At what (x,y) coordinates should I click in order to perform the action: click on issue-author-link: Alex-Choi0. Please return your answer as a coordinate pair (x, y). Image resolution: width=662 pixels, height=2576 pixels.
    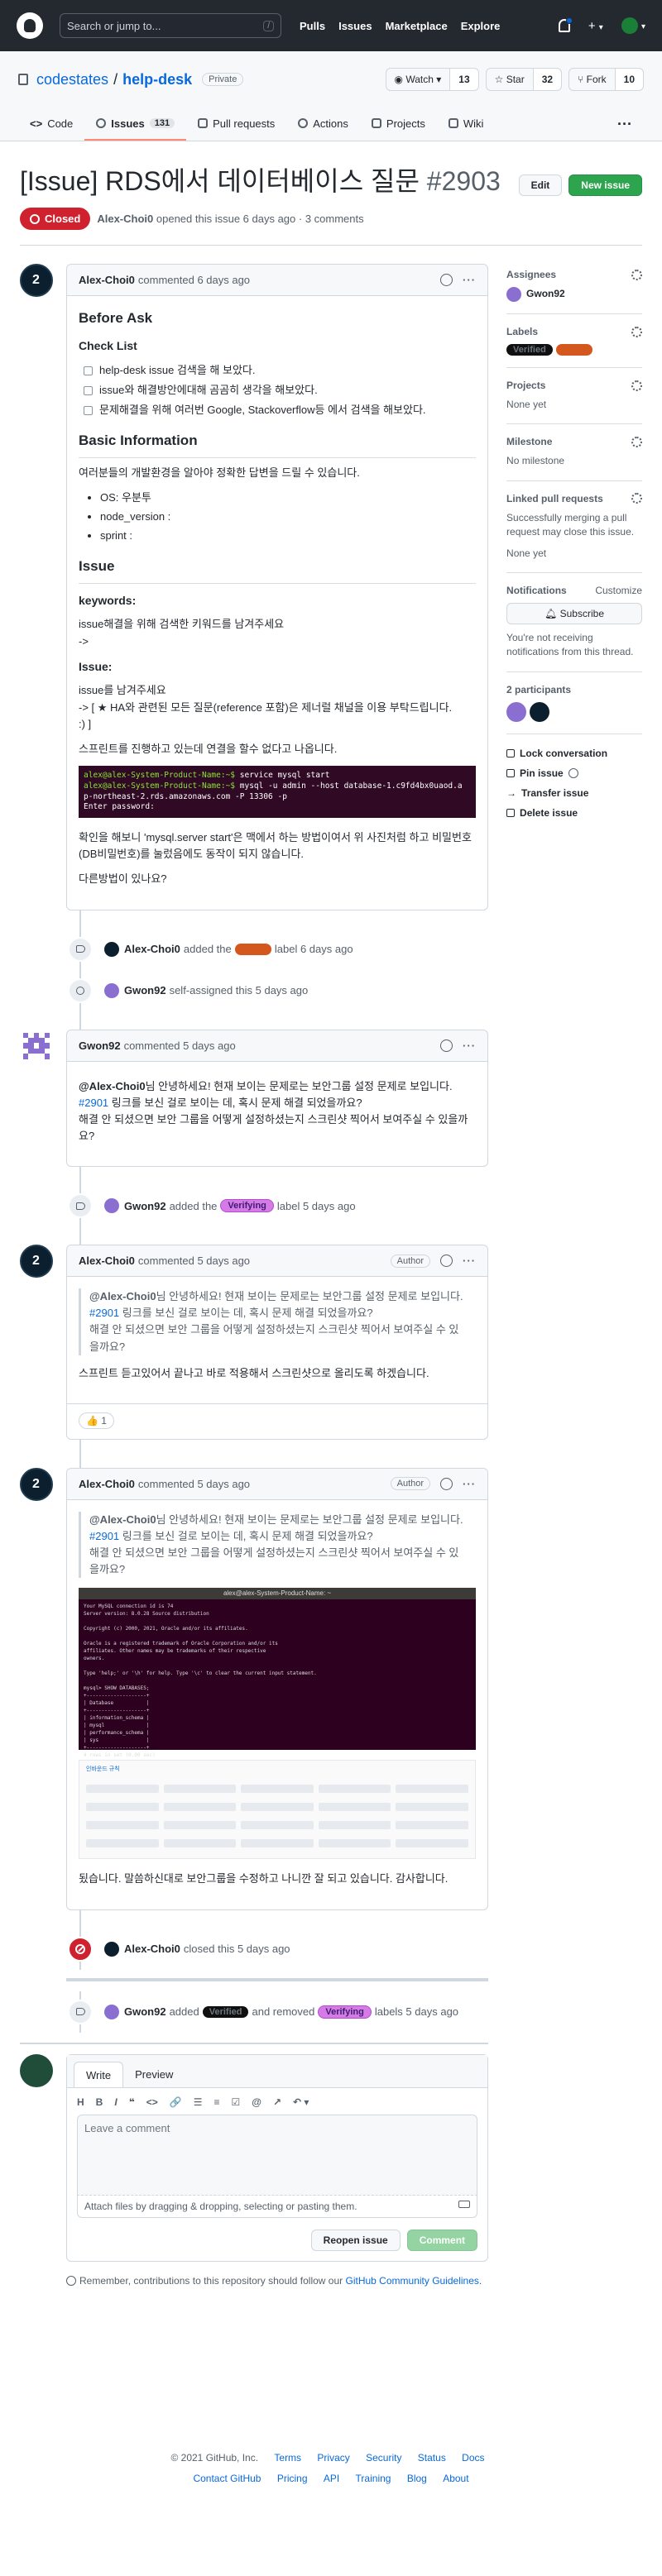
    Looking at the image, I should click on (125, 219).